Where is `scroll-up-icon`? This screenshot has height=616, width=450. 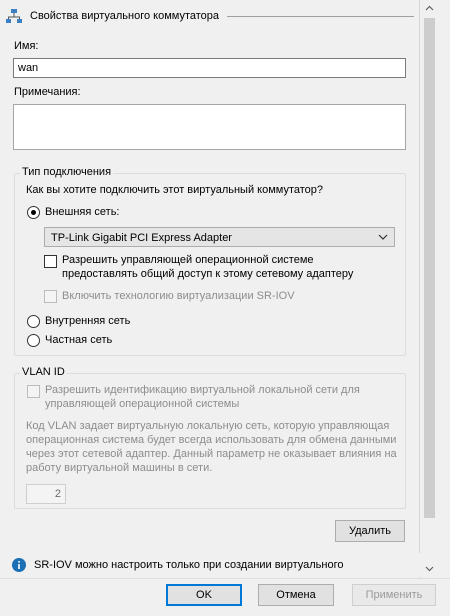
scroll-up-icon is located at coordinates (429, 8).